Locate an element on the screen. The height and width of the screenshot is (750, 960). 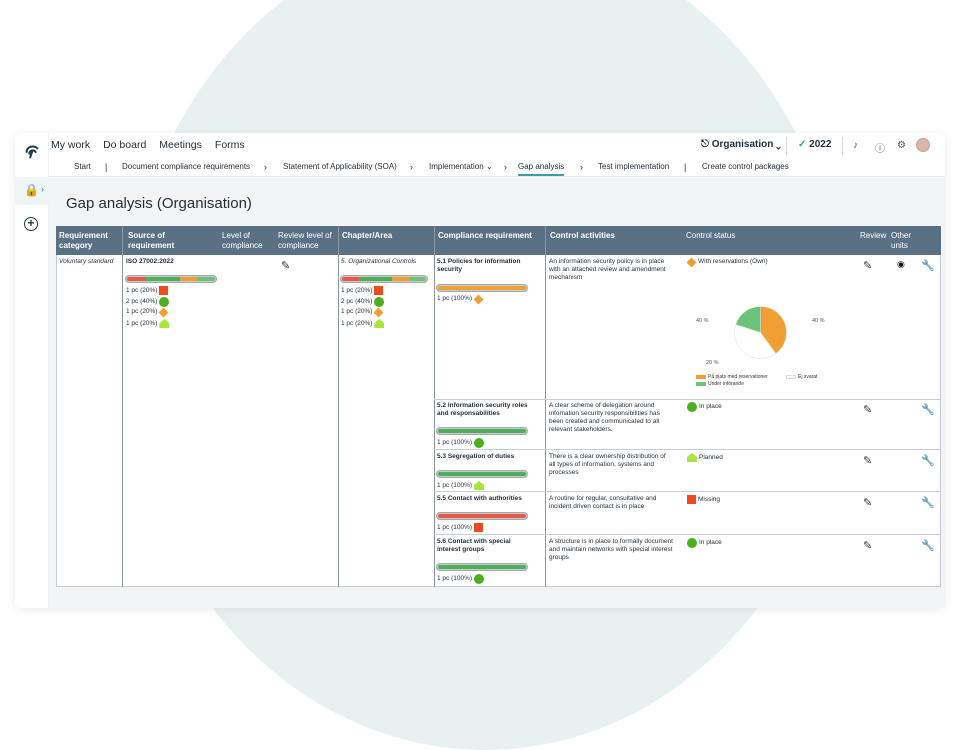
header-requirement-category: Requirement category is located at coordinates (83, 240).